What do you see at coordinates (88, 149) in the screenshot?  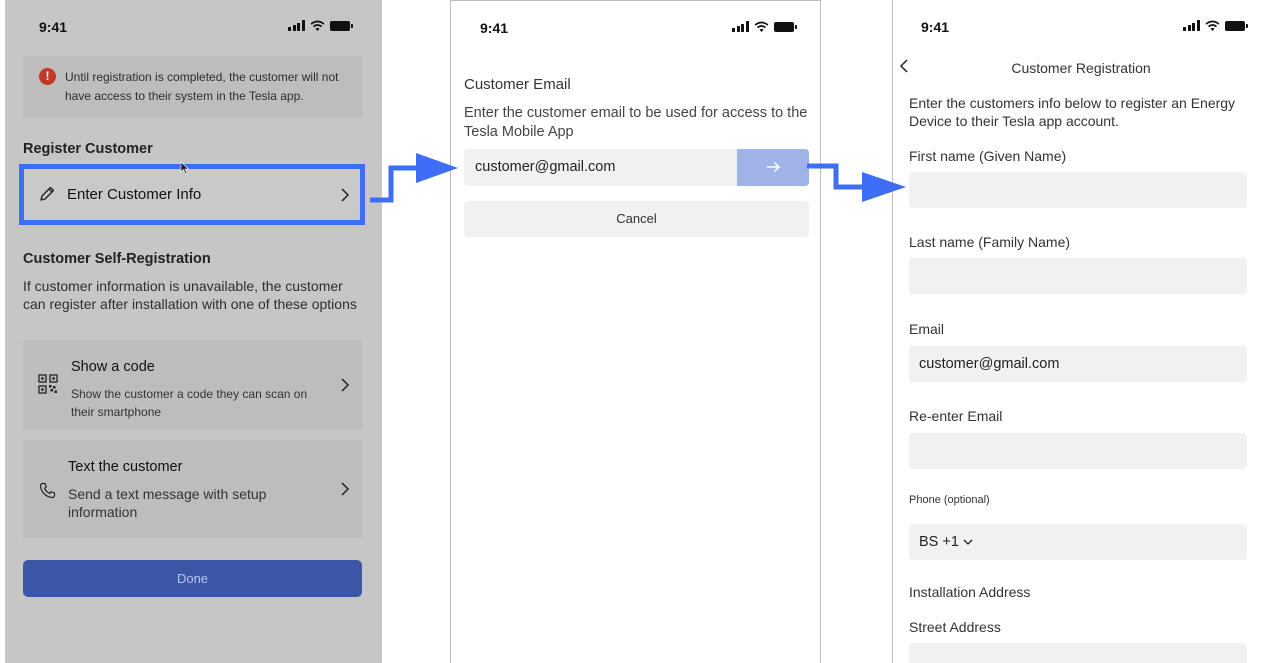 I see `register-customer-heading: Register Customer` at bounding box center [88, 149].